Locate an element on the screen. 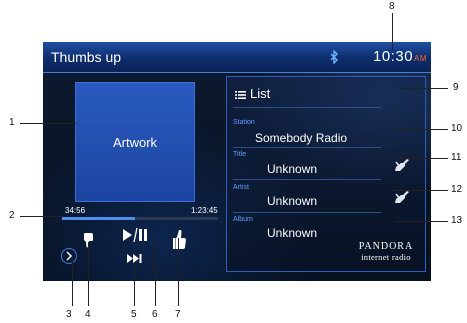  progress-bar is located at coordinates (140, 218).